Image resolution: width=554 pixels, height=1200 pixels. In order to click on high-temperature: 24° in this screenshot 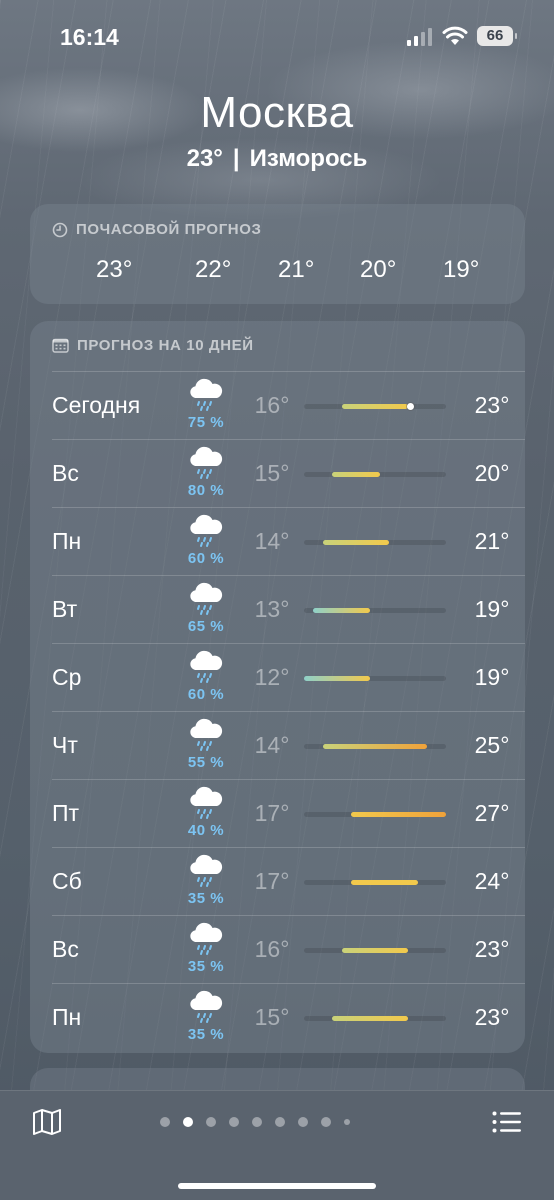, I will do `click(492, 881)`.